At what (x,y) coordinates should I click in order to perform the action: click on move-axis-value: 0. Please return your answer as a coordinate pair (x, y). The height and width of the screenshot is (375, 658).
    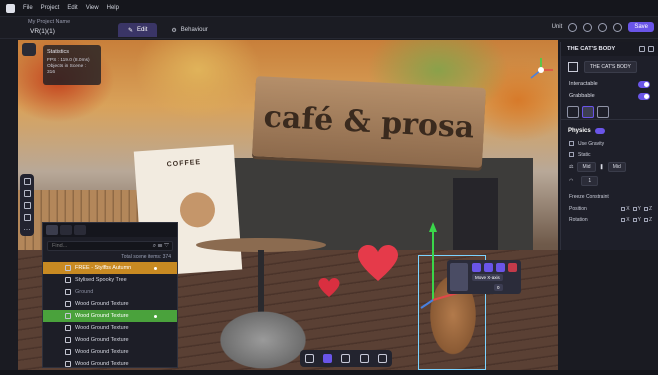
    Looking at the image, I should click on (498, 287).